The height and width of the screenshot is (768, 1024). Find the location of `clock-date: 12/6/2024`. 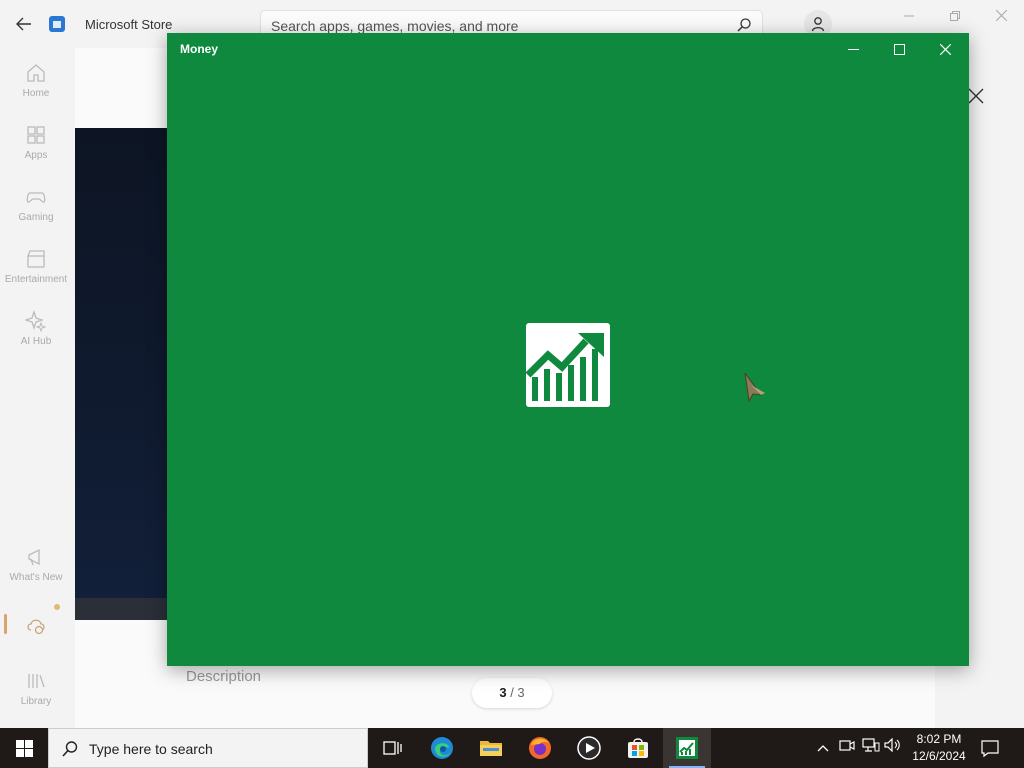

clock-date: 12/6/2024 is located at coordinates (939, 756).